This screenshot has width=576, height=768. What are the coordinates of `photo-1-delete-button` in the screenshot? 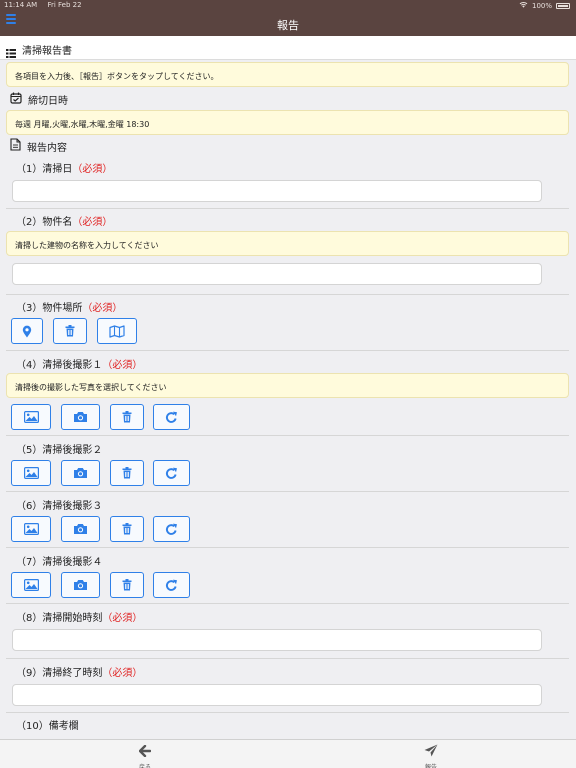 It's located at (127, 417).